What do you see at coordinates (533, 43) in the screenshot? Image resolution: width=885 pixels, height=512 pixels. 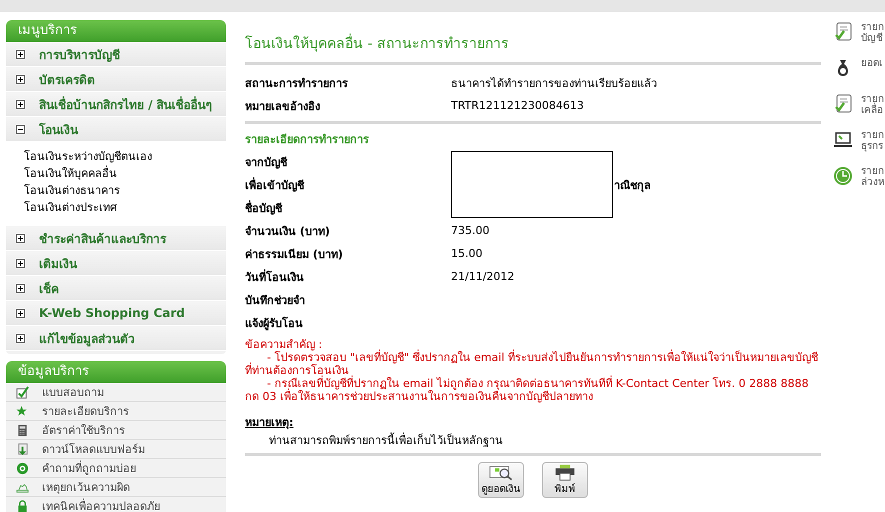 I see `page-title: โอนเงินให้บุคคลอื่น - สถานะการทำรายการ` at bounding box center [533, 43].